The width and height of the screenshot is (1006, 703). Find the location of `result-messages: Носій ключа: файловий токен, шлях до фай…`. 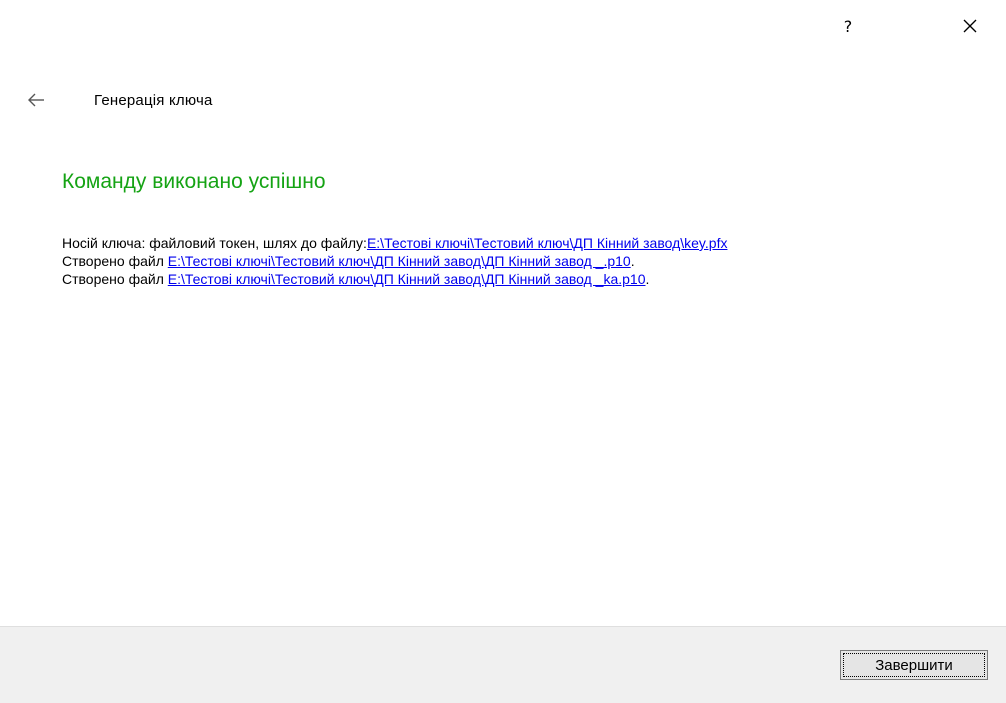

result-messages: Носій ключа: файловий токен, шлях до фай… is located at coordinates (527, 261).